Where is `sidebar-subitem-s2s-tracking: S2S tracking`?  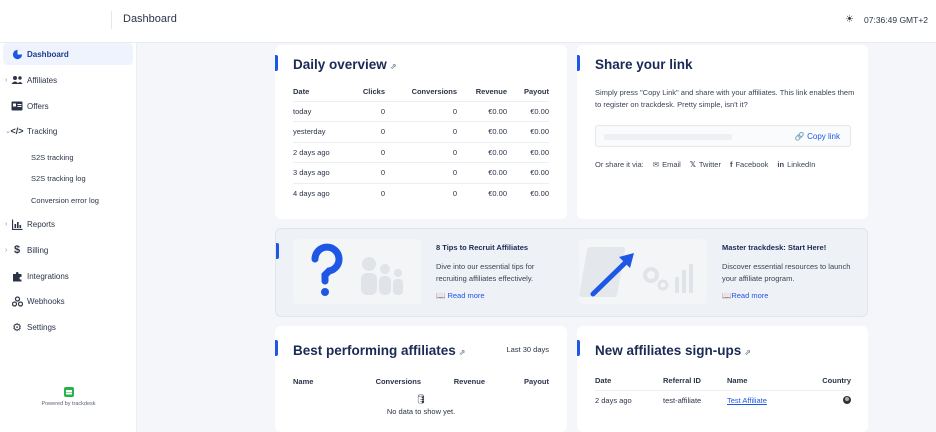
sidebar-subitem-s2s-tracking: S2S tracking is located at coordinates (52, 157).